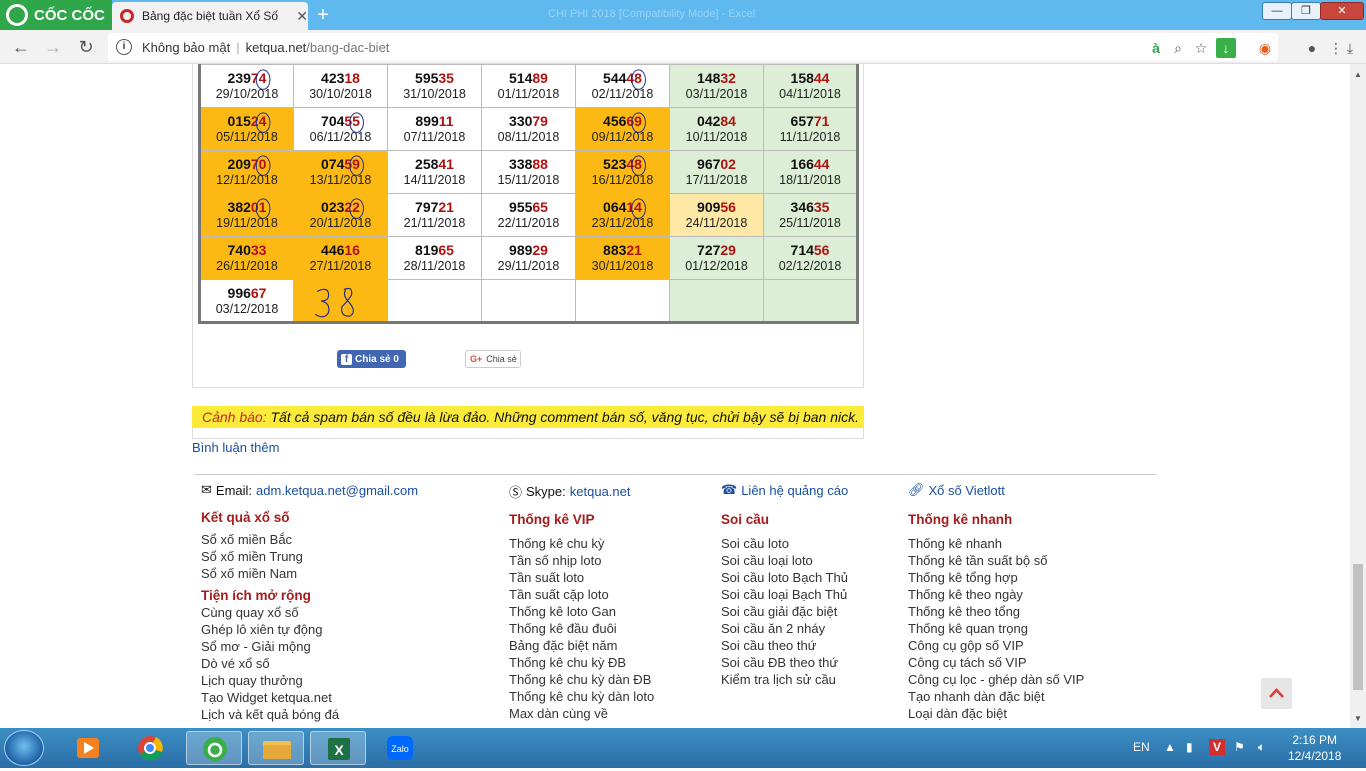 This screenshot has height=771, width=1366. Describe the element at coordinates (214, 748) in the screenshot. I see `coccoc-taskbar-icon` at that location.